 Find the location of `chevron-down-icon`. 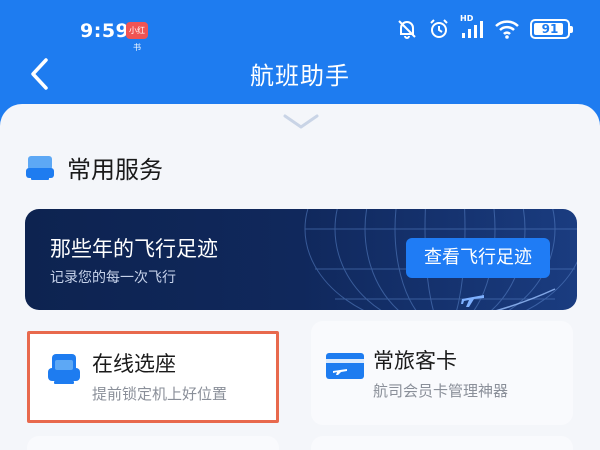

chevron-down-icon is located at coordinates (301, 122).